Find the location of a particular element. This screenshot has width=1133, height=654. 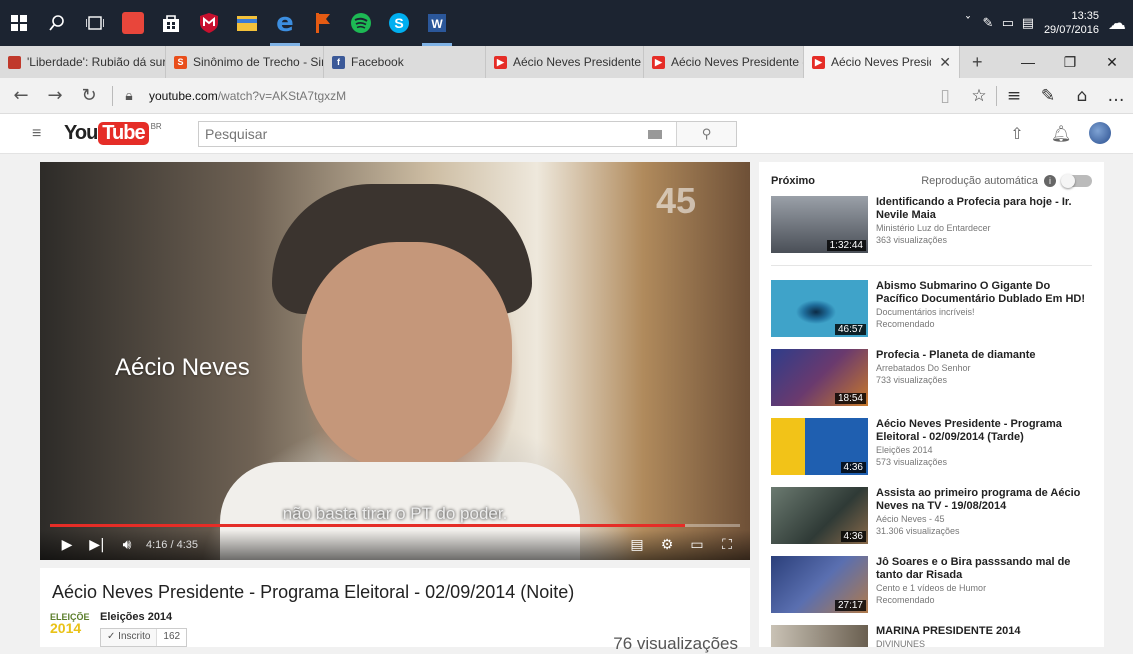

channel-logo: ELEIÇÕE 2014 is located at coordinates (72, 629).